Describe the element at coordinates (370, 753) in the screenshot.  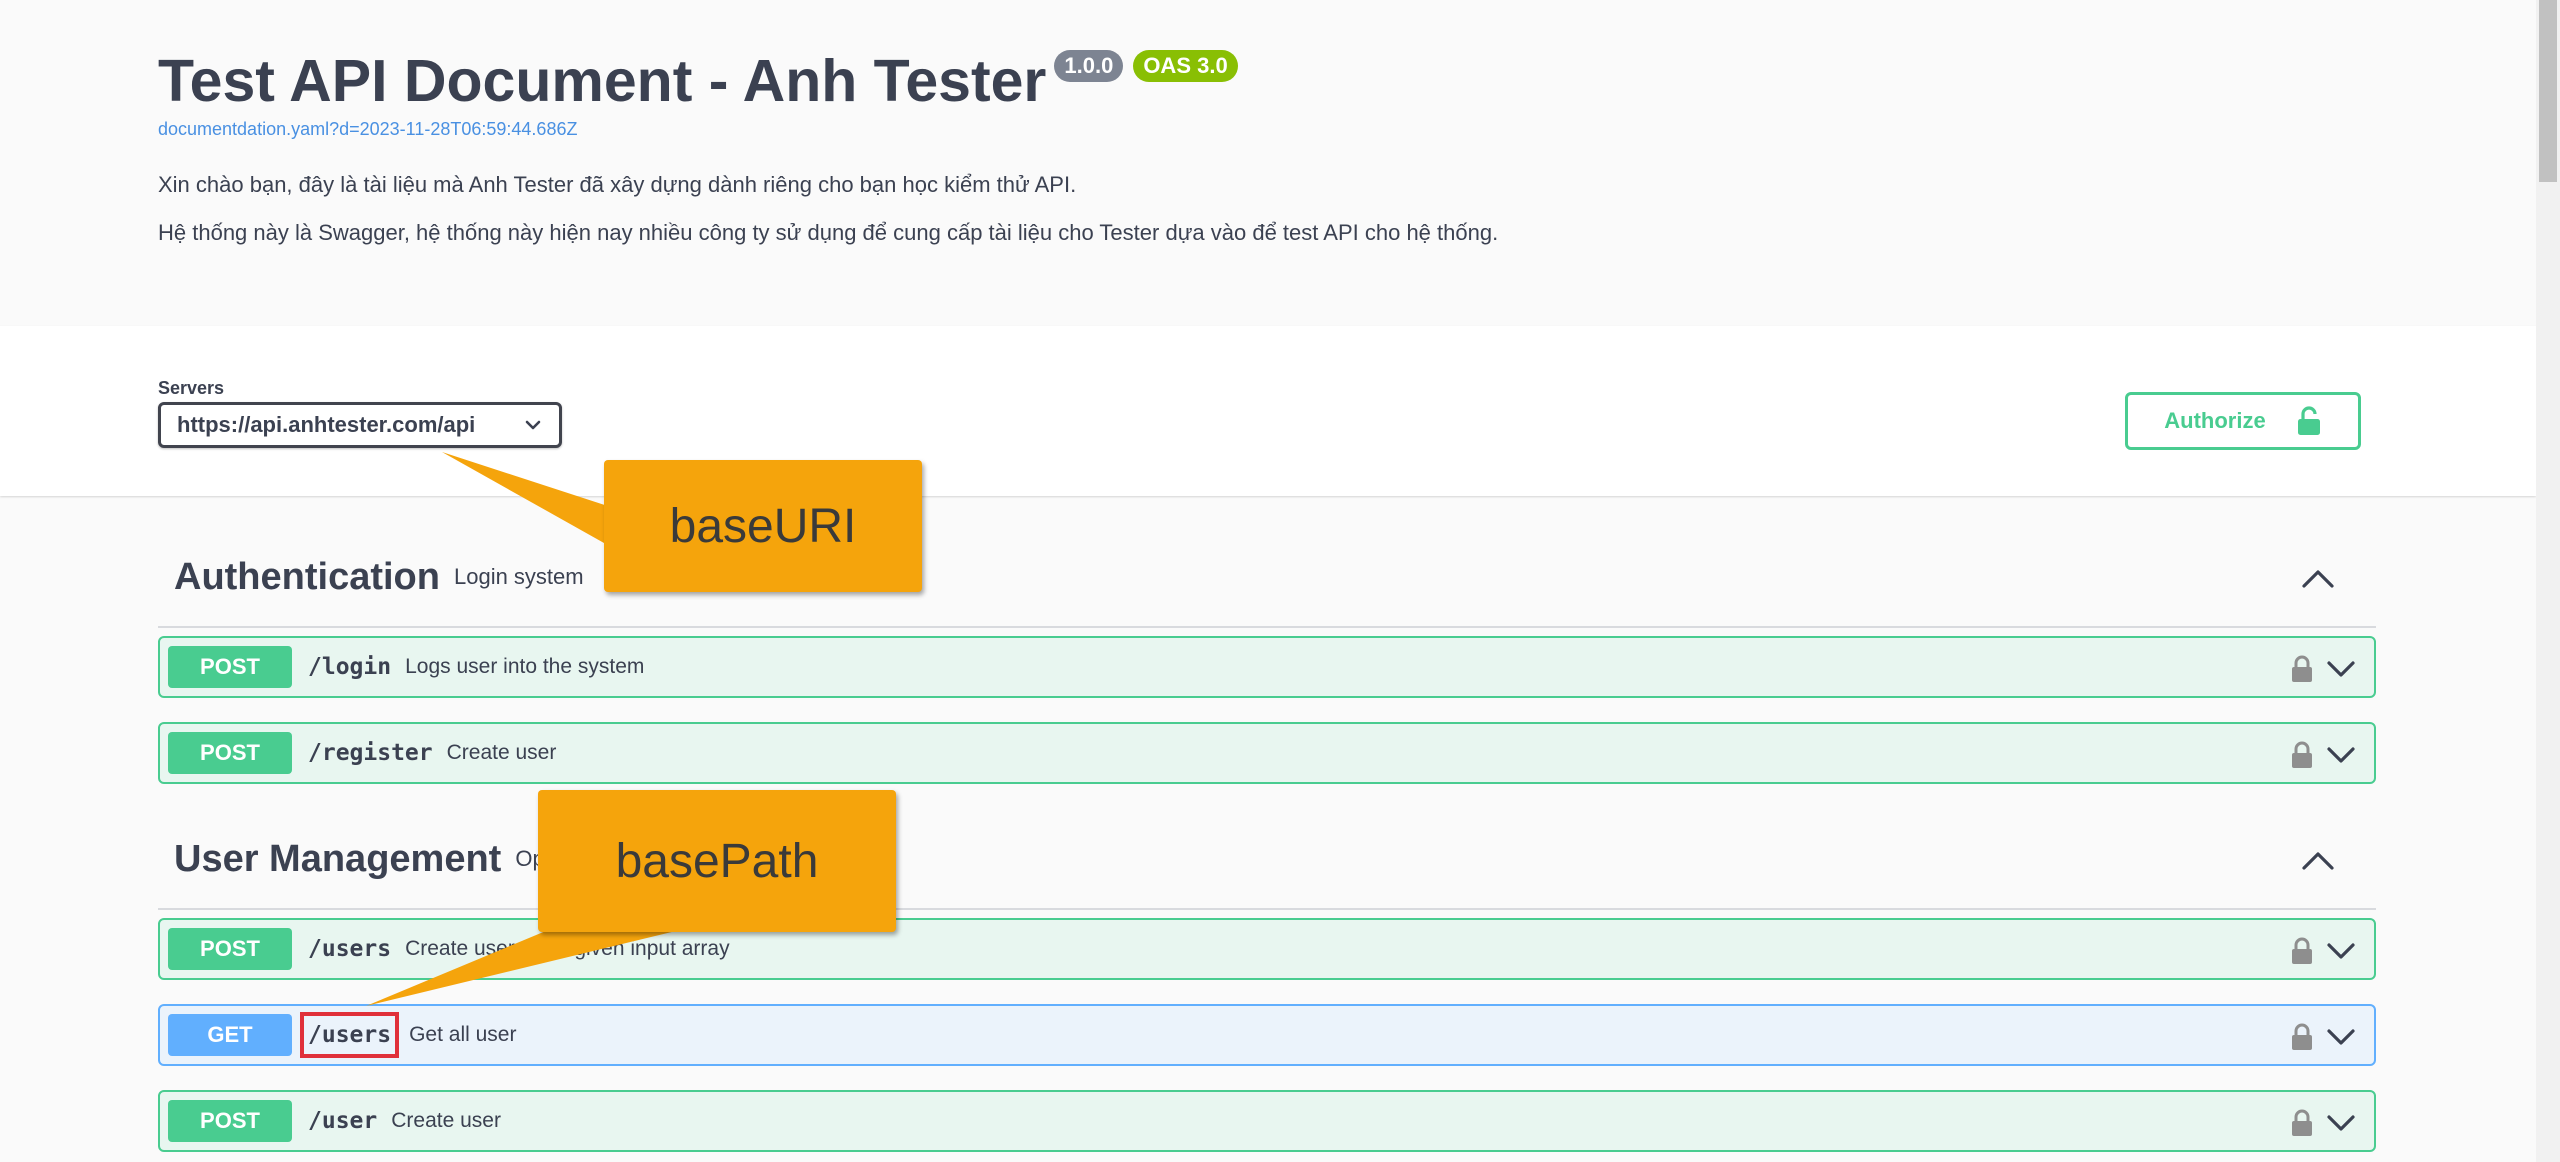
I see `operation-path: /register` at that location.